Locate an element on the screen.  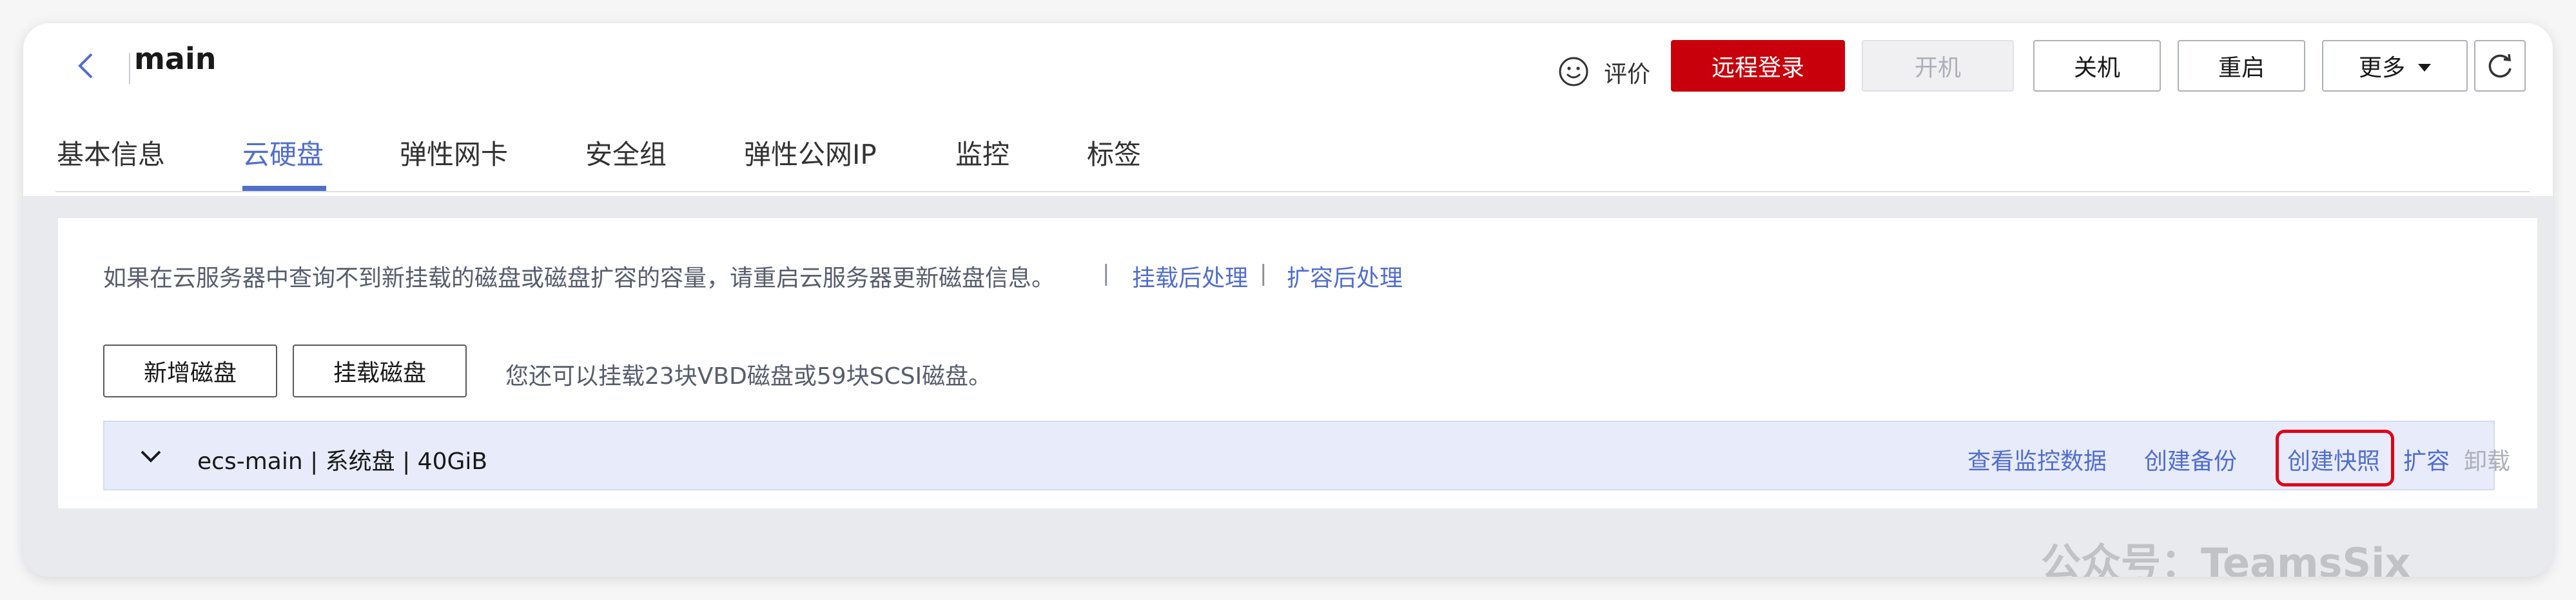
power-on-button: 开机 is located at coordinates (1938, 66).